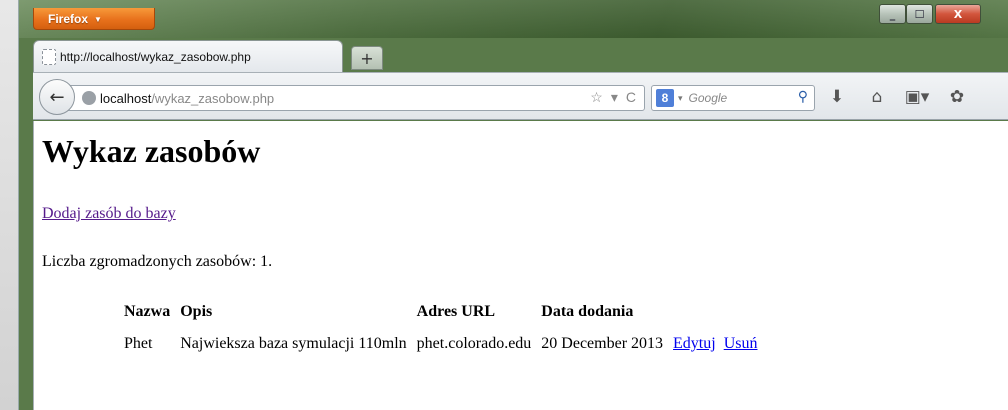 The image size is (1008, 410). Describe the element at coordinates (897, 97) in the screenshot. I see `toolbar-icons: ⬇ ⌂ ▣▾ ✿` at that location.